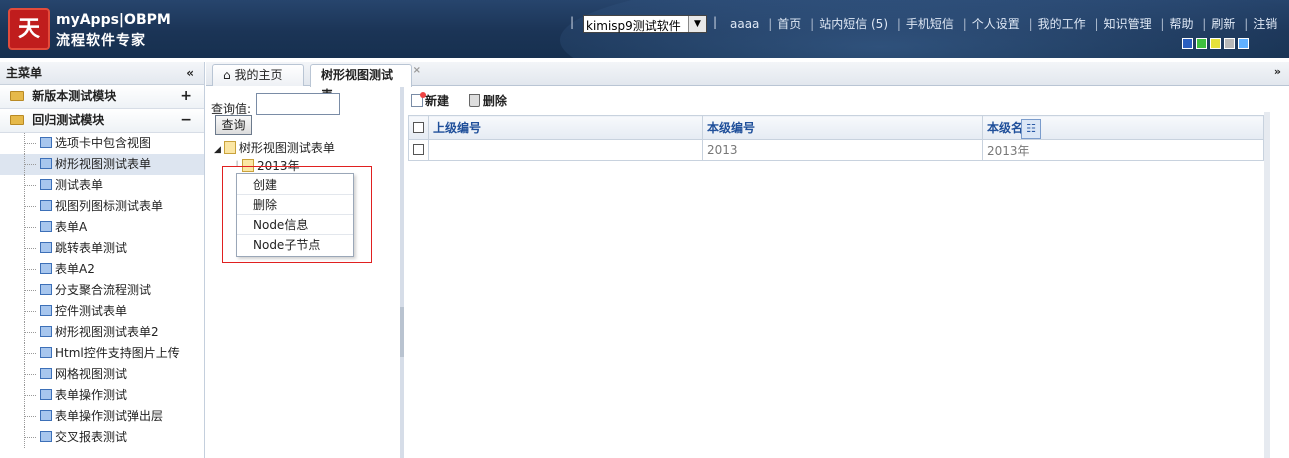 The height and width of the screenshot is (458, 1289). Describe the element at coordinates (1031, 129) in the screenshot. I see `column-chooser-icon: ☷` at that location.